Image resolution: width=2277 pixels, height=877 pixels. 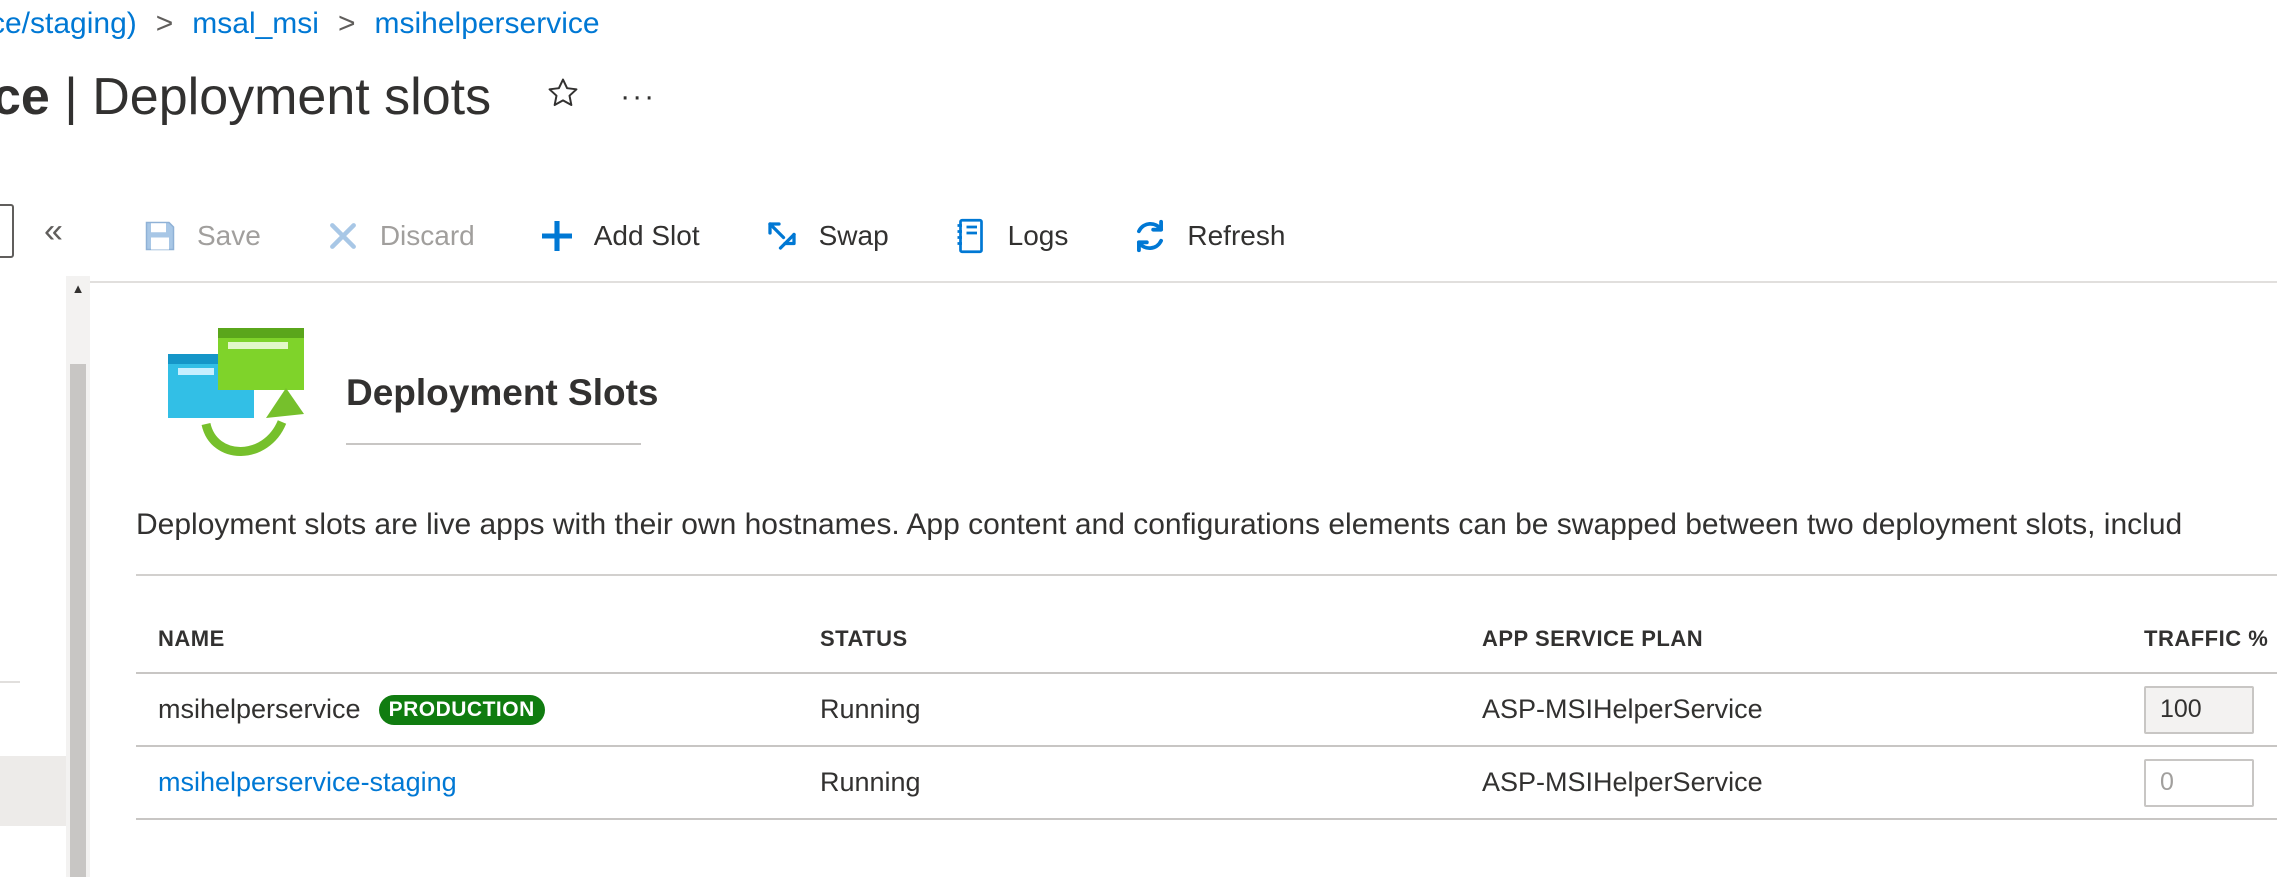 What do you see at coordinates (229, 235) in the screenshot?
I see `save-label: Save` at bounding box center [229, 235].